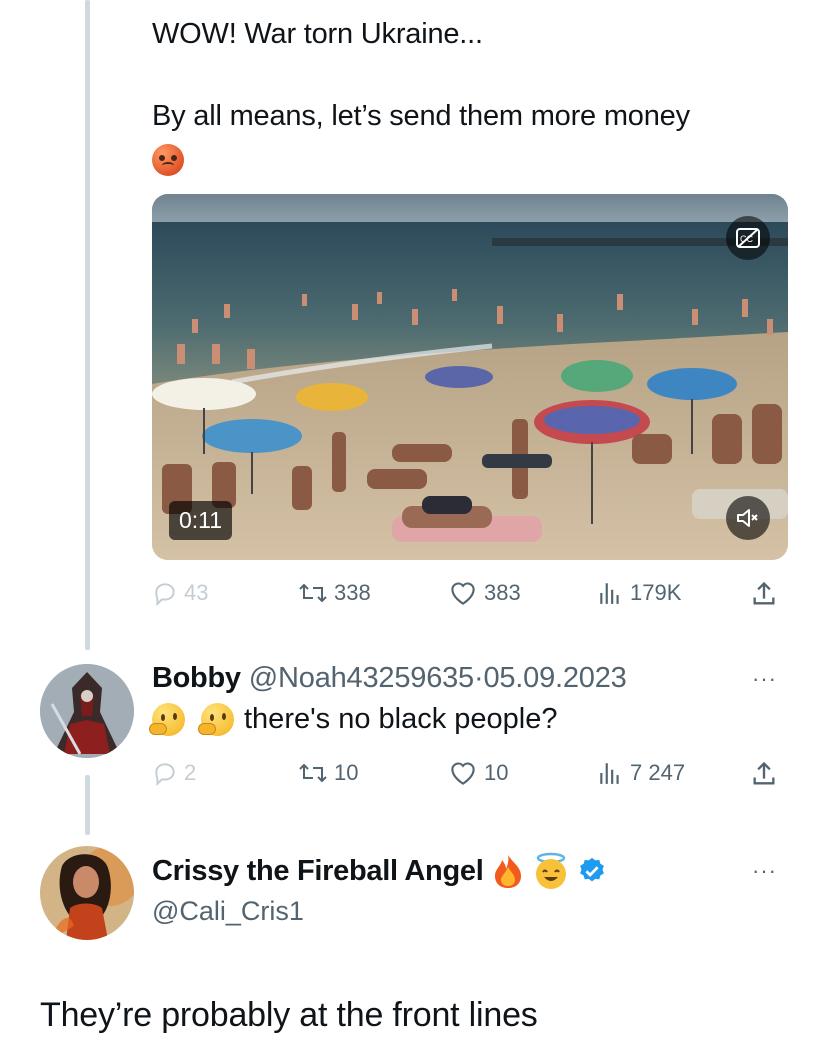 This screenshot has width=828, height=1059. I want to click on views-count: 7 247, so click(658, 772).